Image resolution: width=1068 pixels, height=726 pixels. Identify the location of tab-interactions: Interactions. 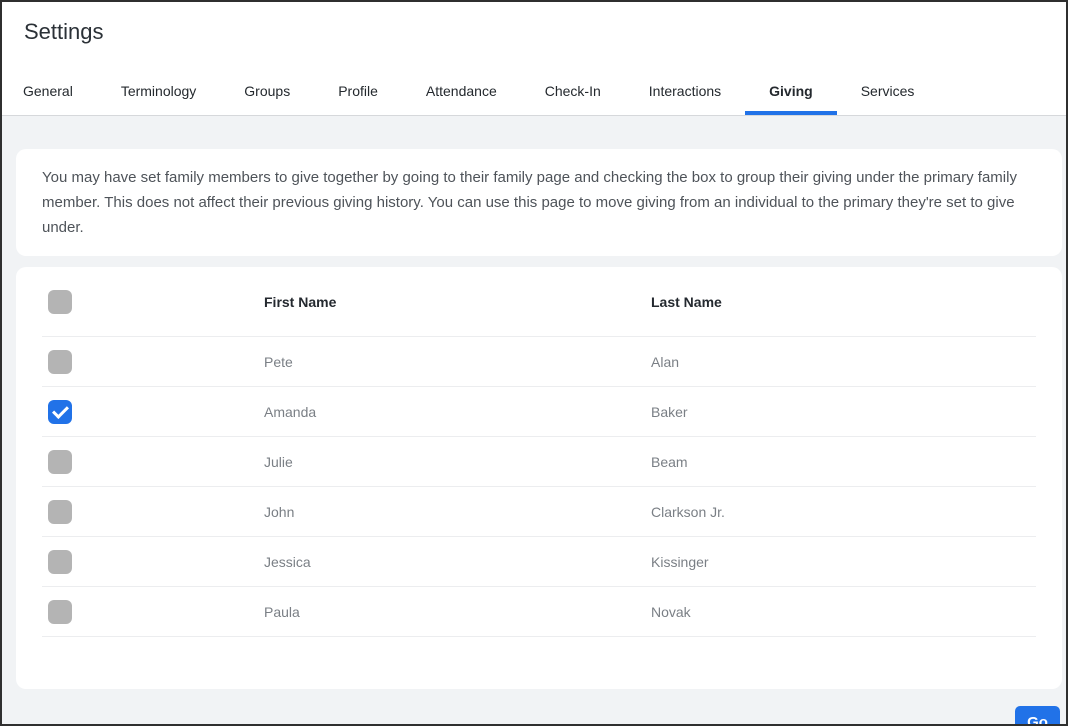
(685, 99).